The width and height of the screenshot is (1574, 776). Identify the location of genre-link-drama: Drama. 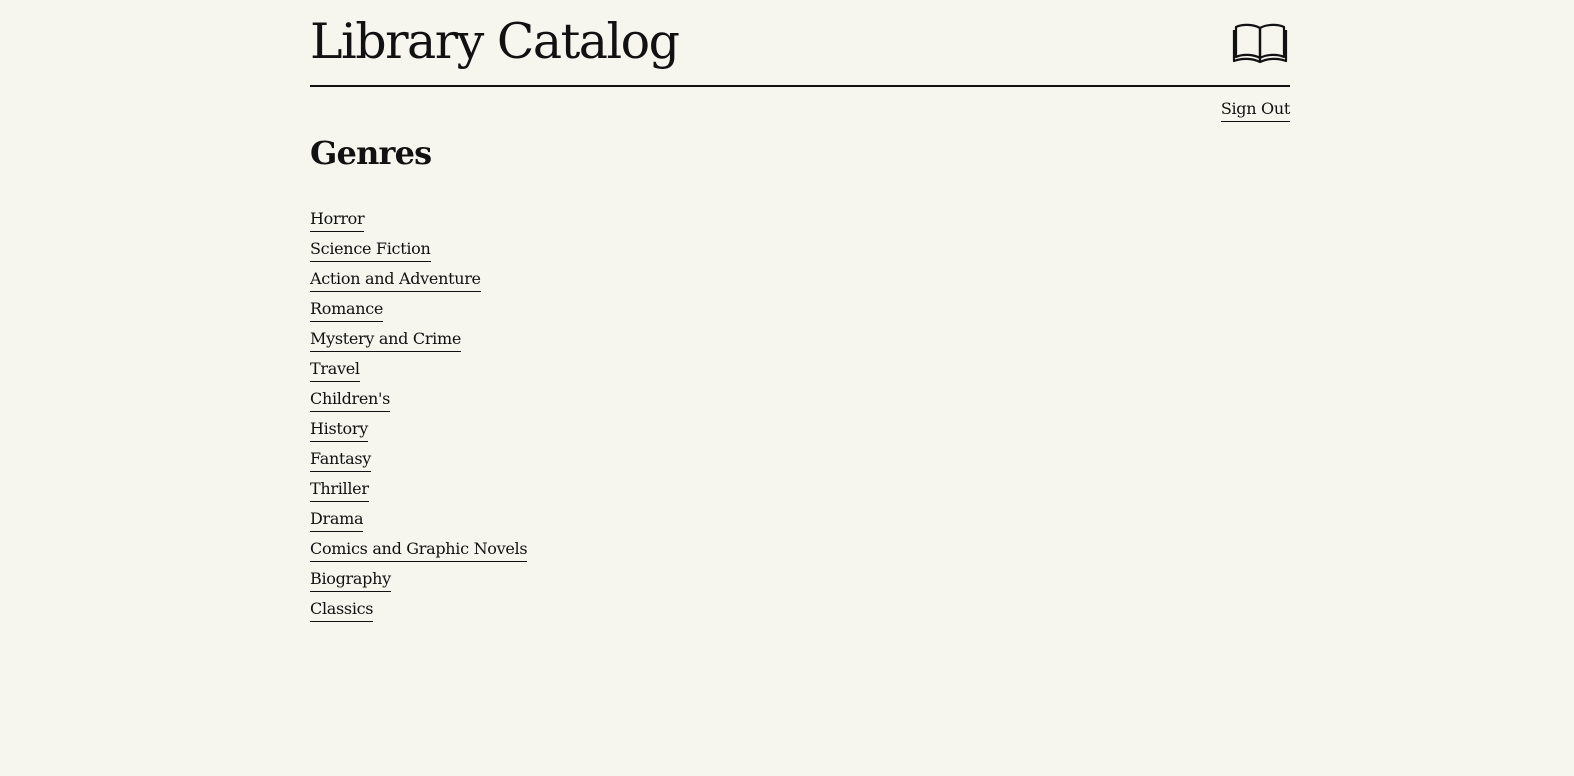
(337, 520).